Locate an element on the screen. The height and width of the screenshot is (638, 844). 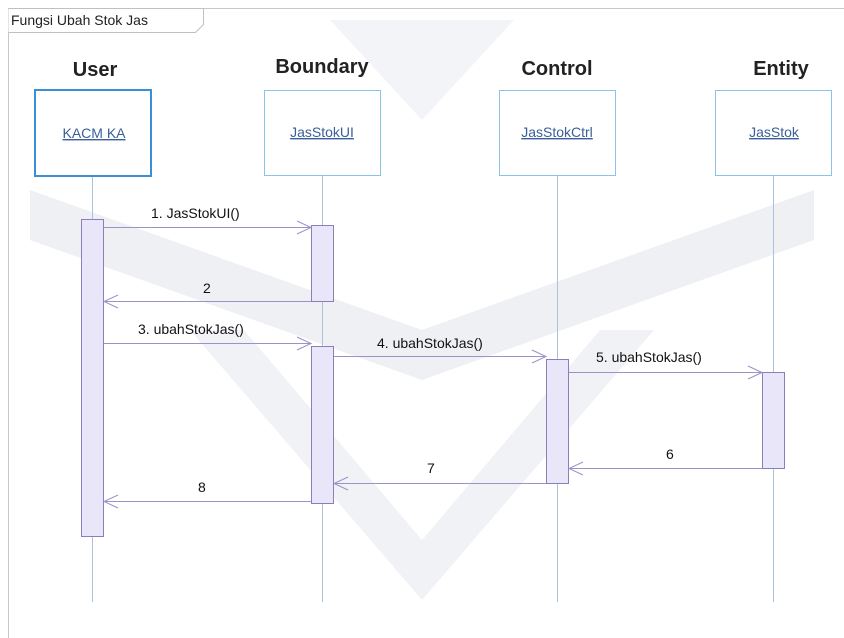
message-3-label: 3. ubahStokJas() is located at coordinates (191, 329).